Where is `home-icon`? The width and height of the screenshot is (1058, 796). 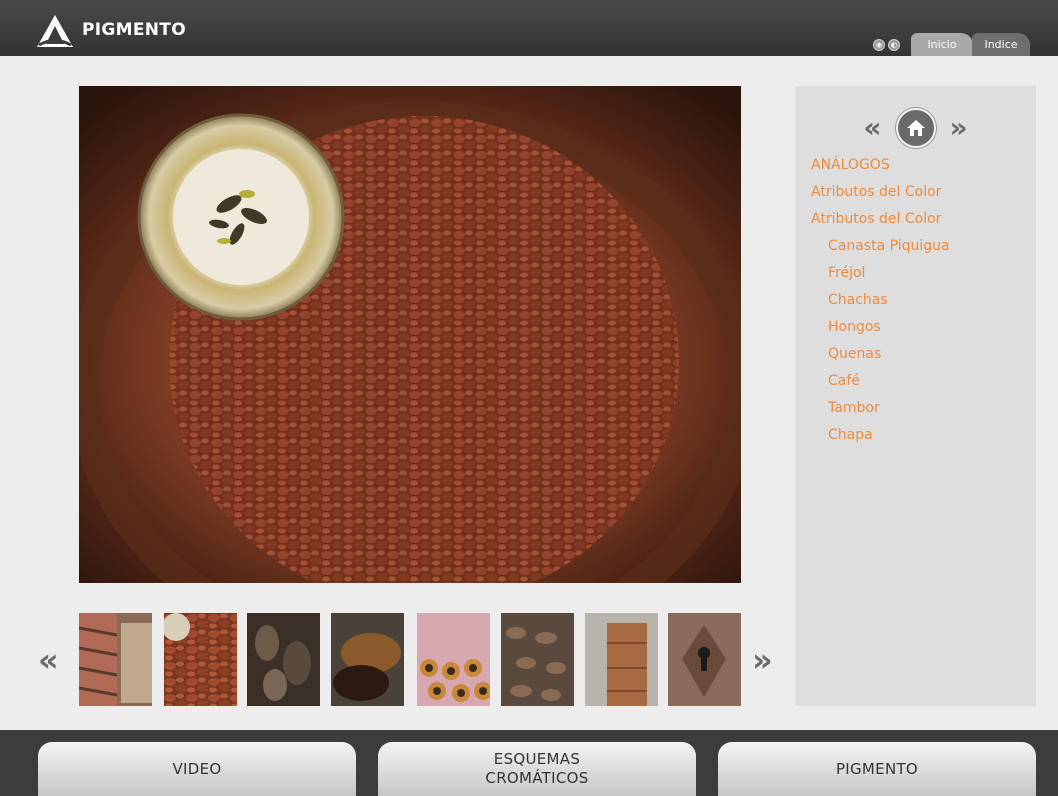 home-icon is located at coordinates (915, 128).